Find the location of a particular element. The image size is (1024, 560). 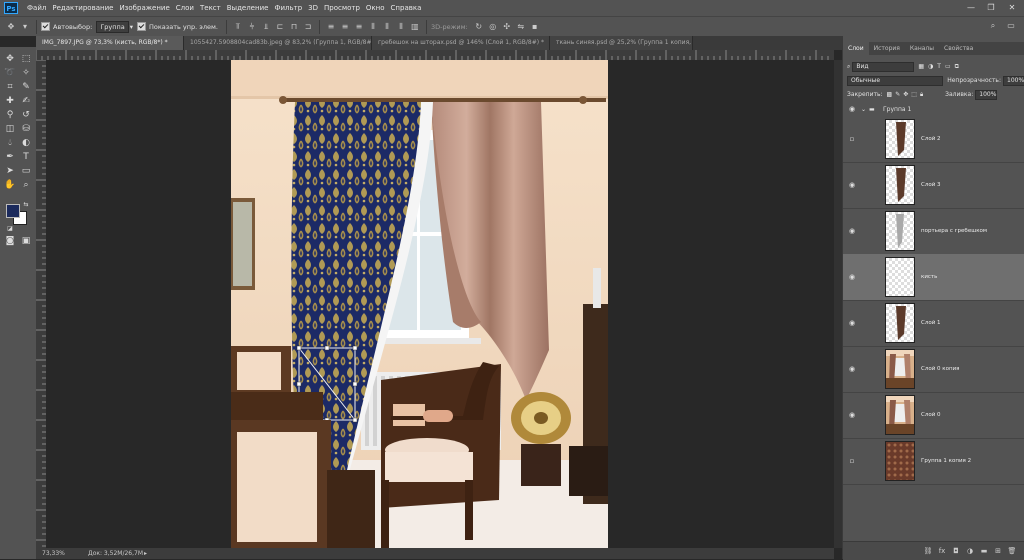

search-icon: ⌕ is located at coordinates (993, 26).